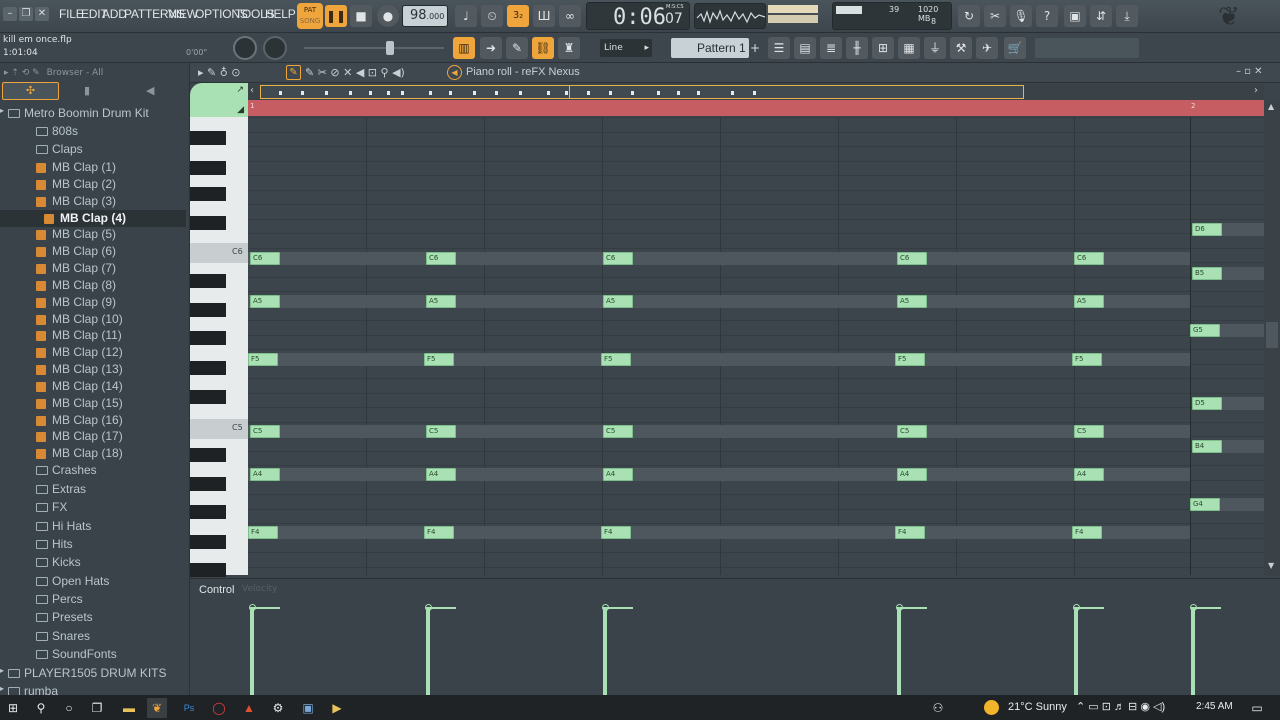 The height and width of the screenshot is (720, 1280). What do you see at coordinates (93, 453) in the screenshot?
I see `browser-item: MB Clap (18)` at bounding box center [93, 453].